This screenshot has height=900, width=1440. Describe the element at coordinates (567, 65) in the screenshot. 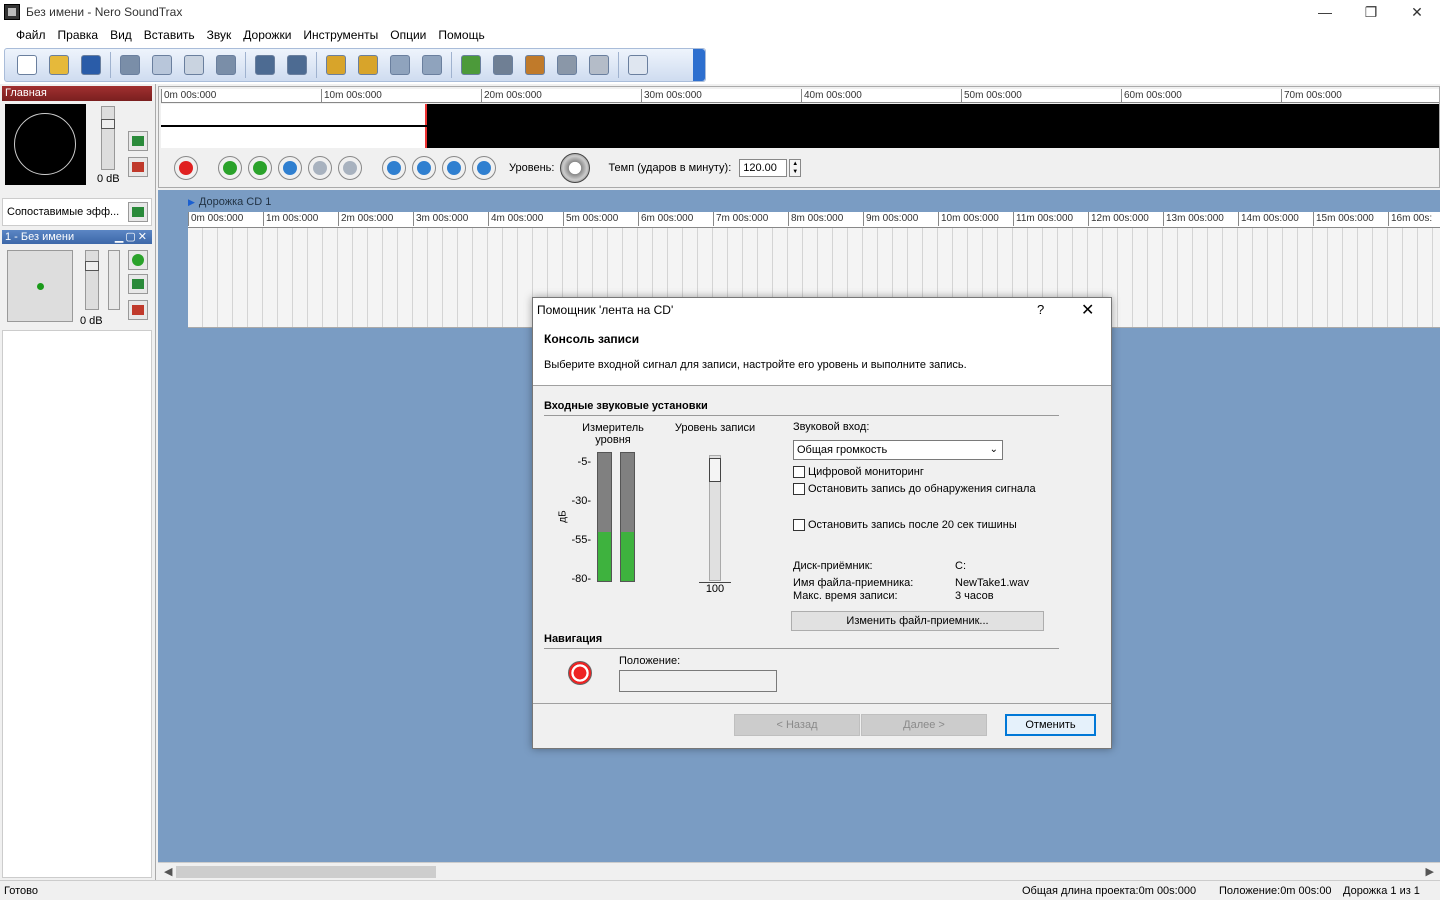

I see `tools-button` at that location.